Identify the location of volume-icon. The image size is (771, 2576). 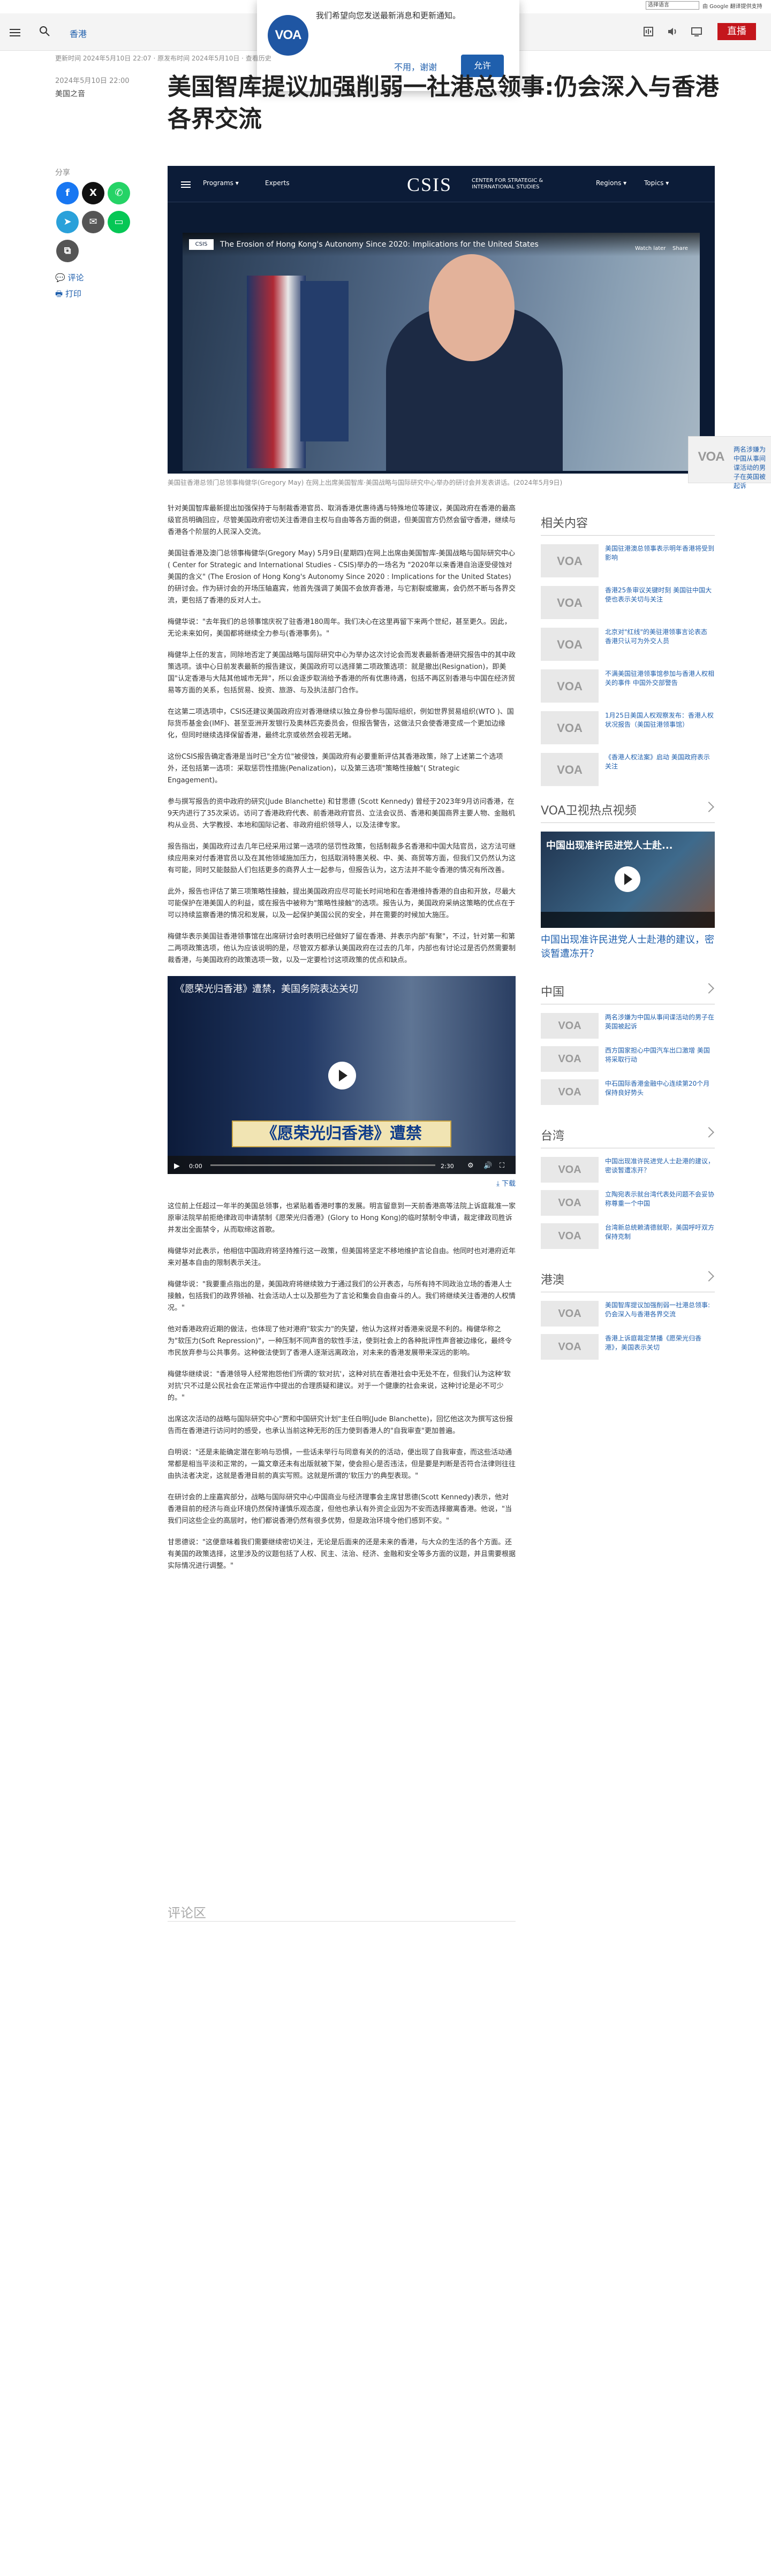
(672, 31).